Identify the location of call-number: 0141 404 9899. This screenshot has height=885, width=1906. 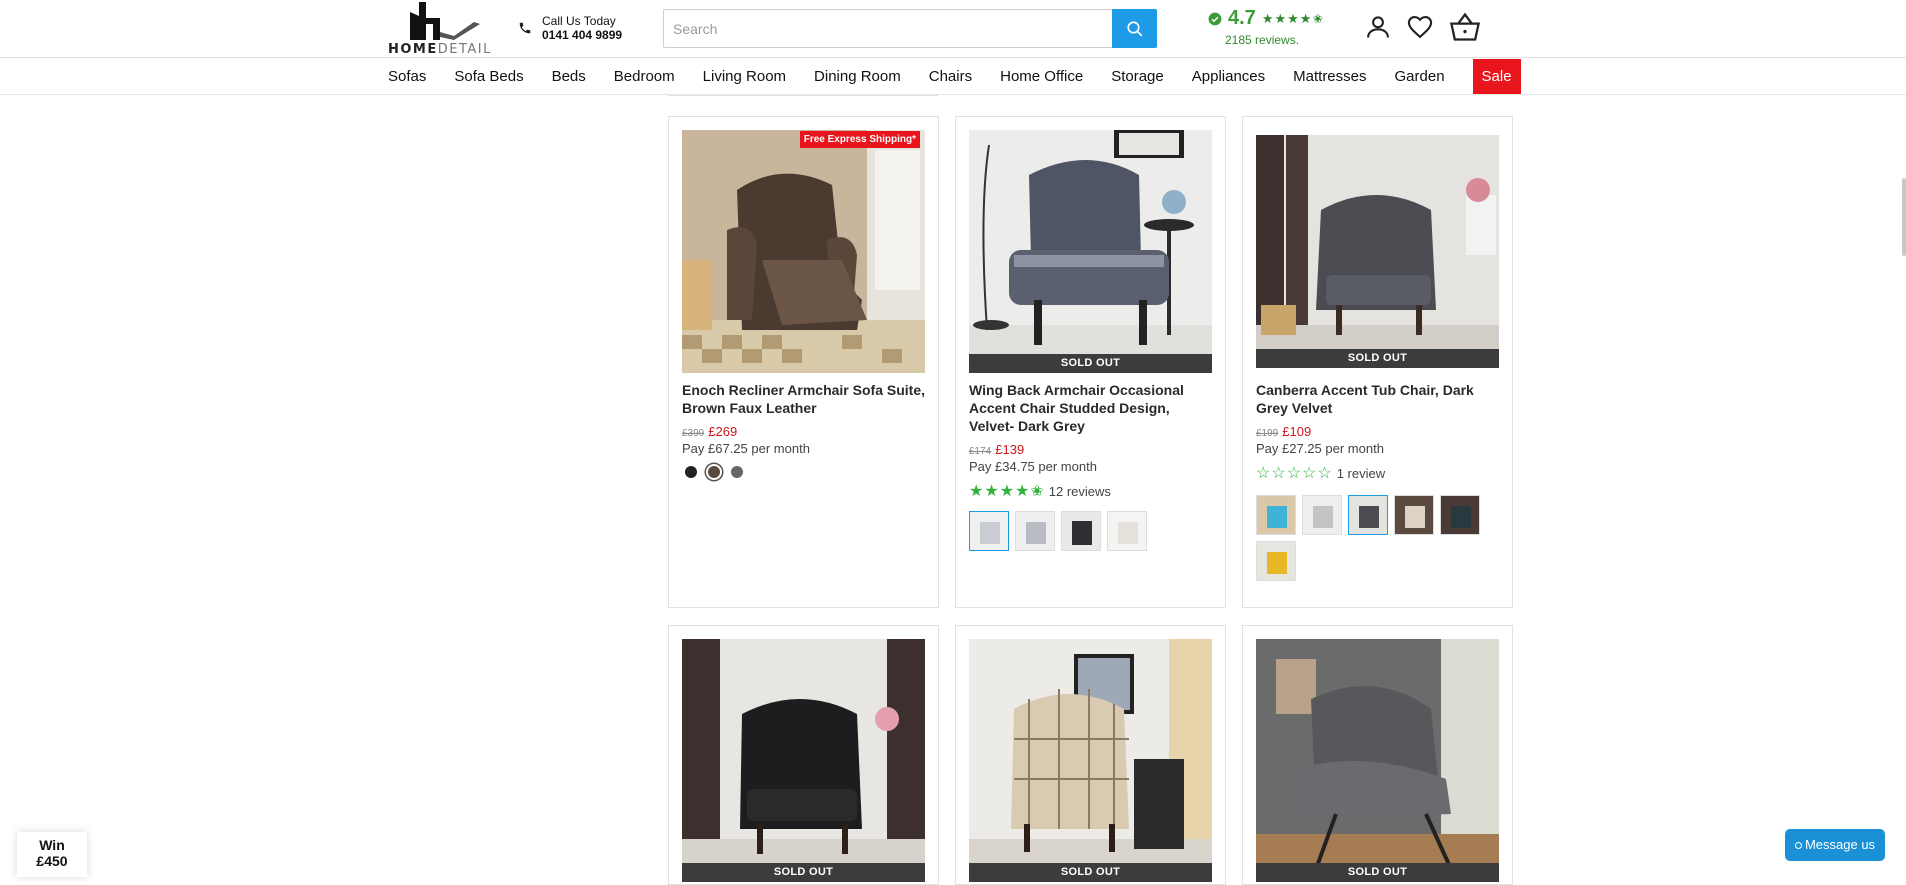
(582, 35).